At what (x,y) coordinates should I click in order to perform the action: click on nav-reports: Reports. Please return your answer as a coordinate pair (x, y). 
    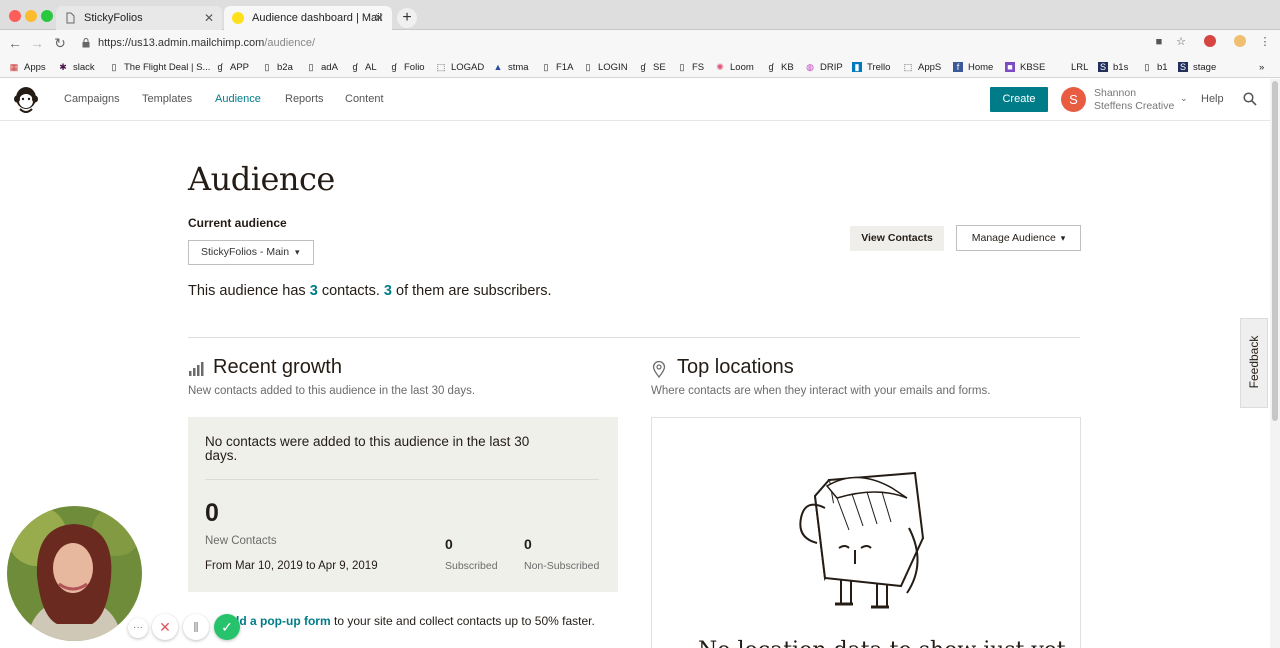
    Looking at the image, I should click on (304, 99).